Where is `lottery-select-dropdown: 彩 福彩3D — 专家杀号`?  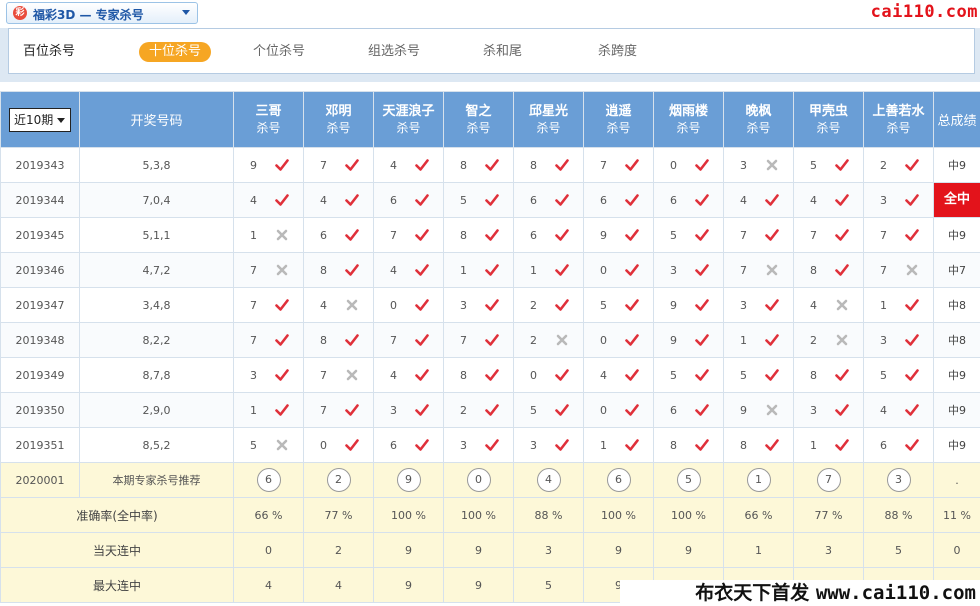
lottery-select-dropdown: 彩 福彩3D — 专家杀号 is located at coordinates (102, 13).